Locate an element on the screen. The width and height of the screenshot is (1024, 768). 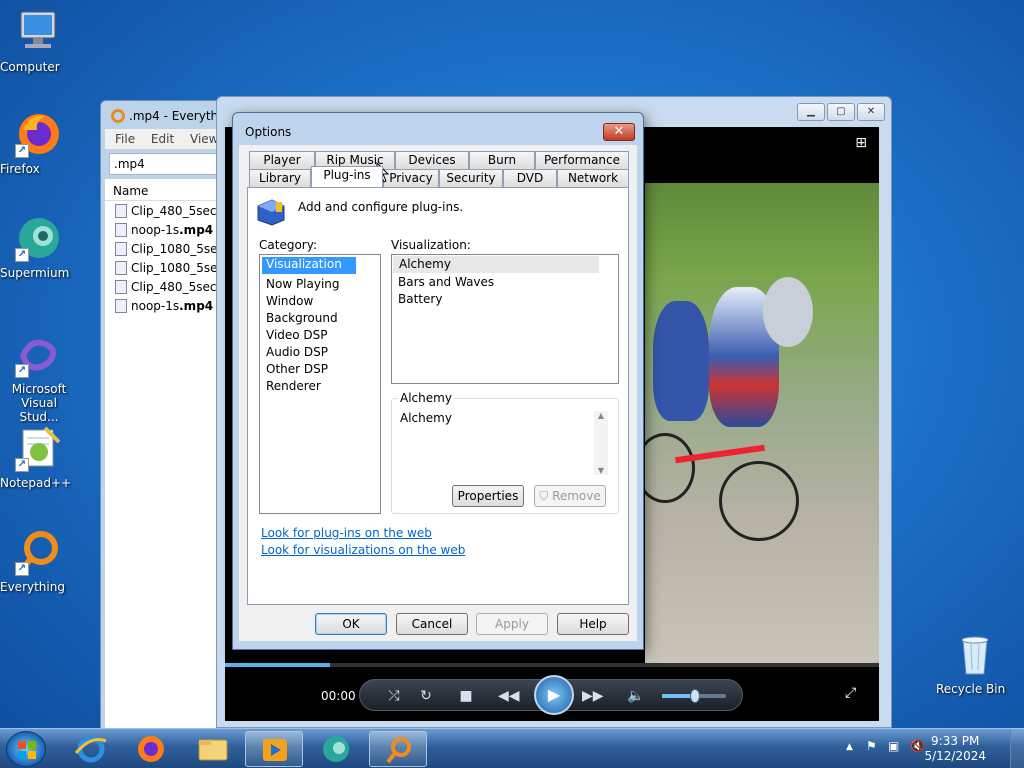
category-item-window: Window is located at coordinates (320, 301).